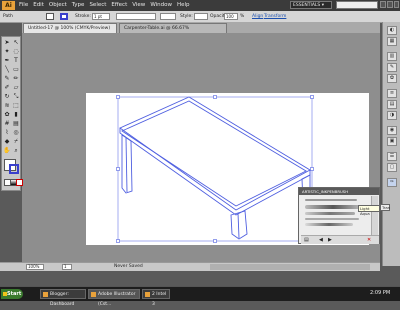  Describe the element at coordinates (168, 16) in the screenshot. I see `brush-definition-select` at that location.